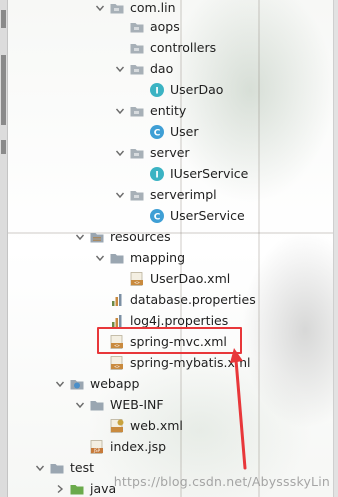  What do you see at coordinates (238, 409) in the screenshot?
I see `annotation-arrow` at bounding box center [238, 409].